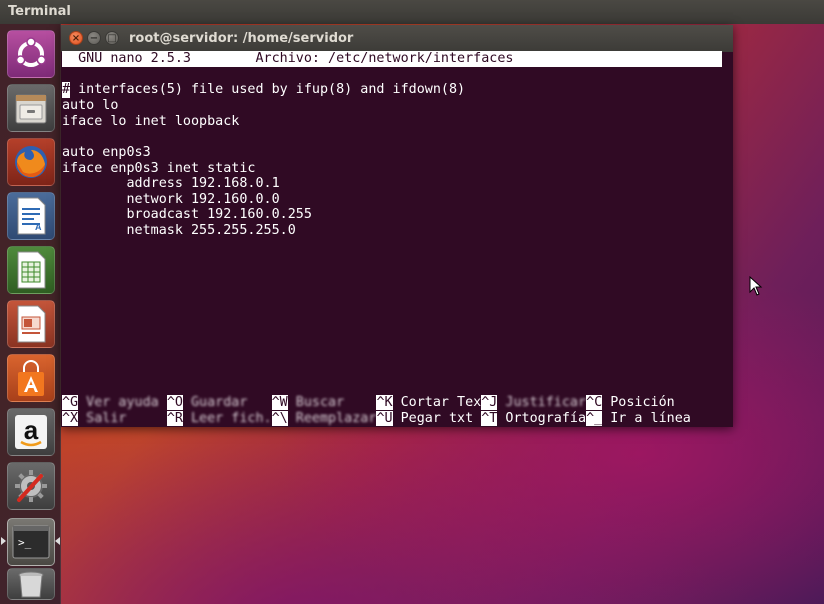 The height and width of the screenshot is (604, 824). What do you see at coordinates (646, 418) in the screenshot?
I see `shortcut-label-goto-line: Ir a línea` at bounding box center [646, 418].